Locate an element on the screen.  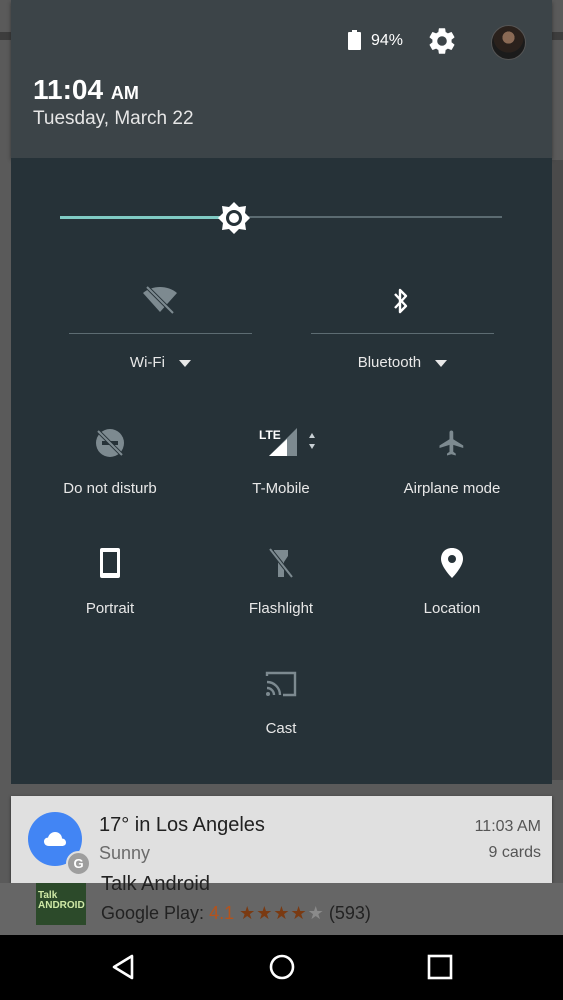
do-not-disturb-icon is located at coordinates (110, 443).